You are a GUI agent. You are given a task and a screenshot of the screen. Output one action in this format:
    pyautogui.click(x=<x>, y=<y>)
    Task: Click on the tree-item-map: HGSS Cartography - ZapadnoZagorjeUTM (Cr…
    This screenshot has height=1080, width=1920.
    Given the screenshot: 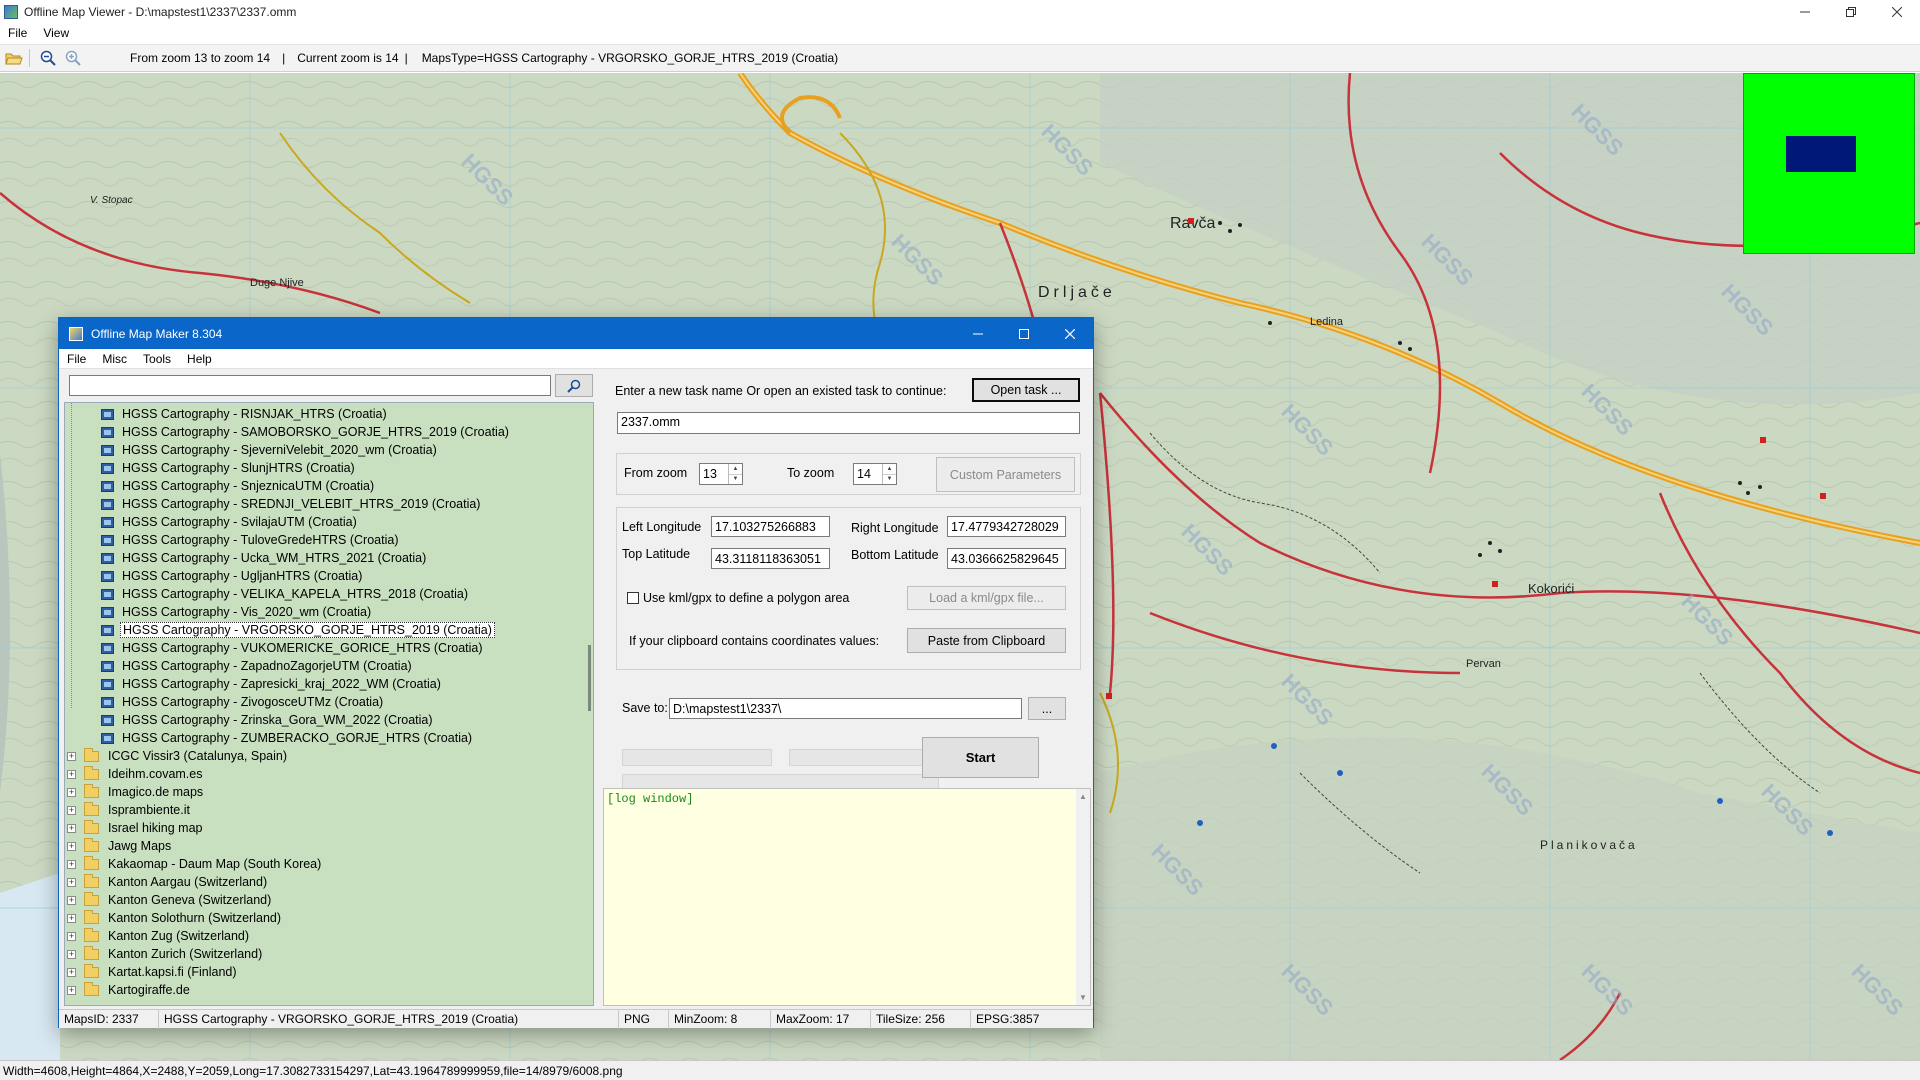 What is the action you would take?
    pyautogui.click(x=257, y=666)
    